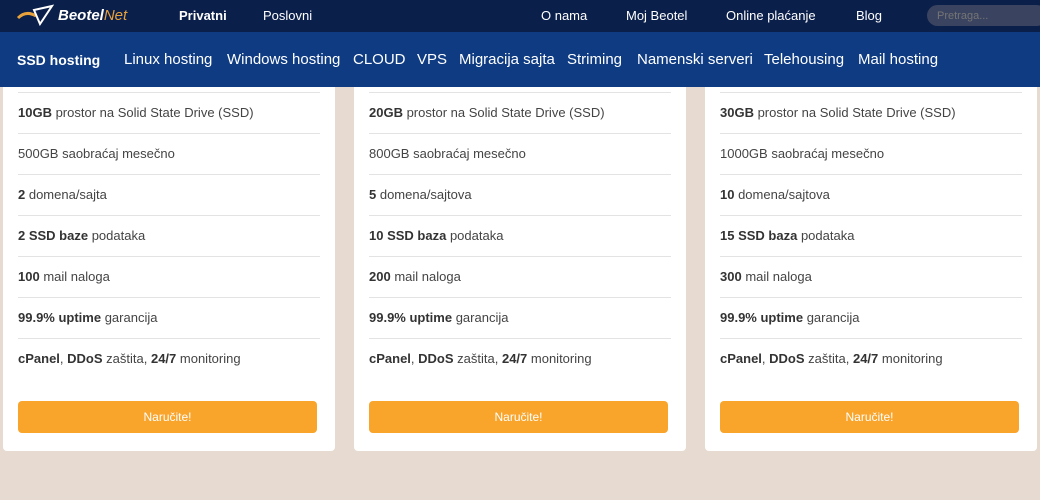 This screenshot has width=1040, height=500. Describe the element at coordinates (871, 194) in the screenshot. I see `feature-row: 10 domena/sajtova` at that location.